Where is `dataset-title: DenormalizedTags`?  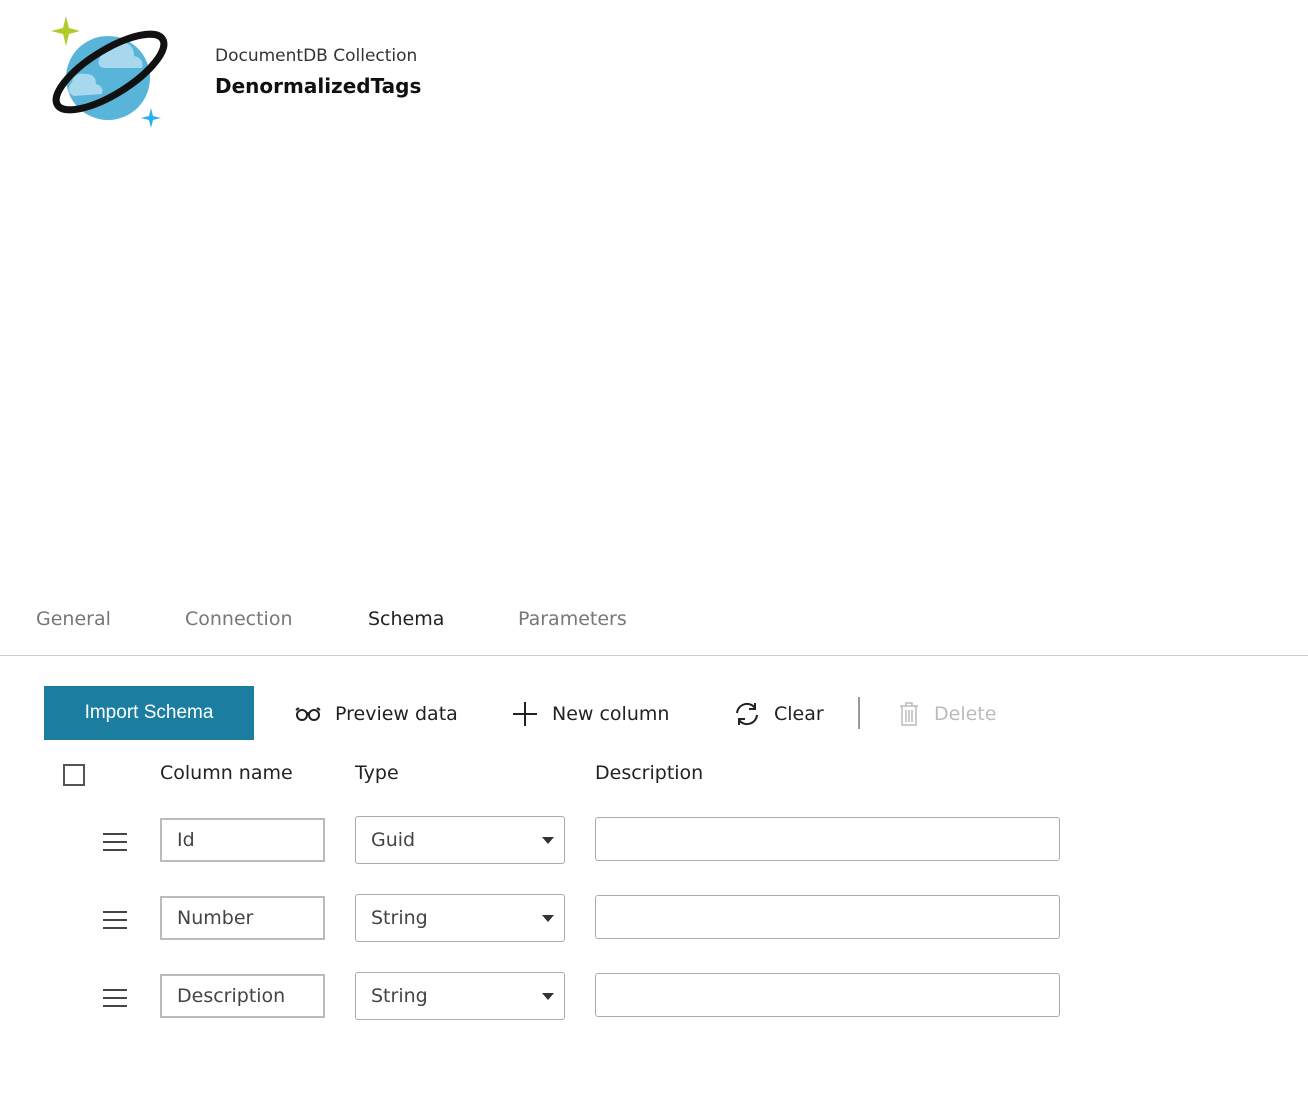 dataset-title: DenormalizedTags is located at coordinates (318, 86).